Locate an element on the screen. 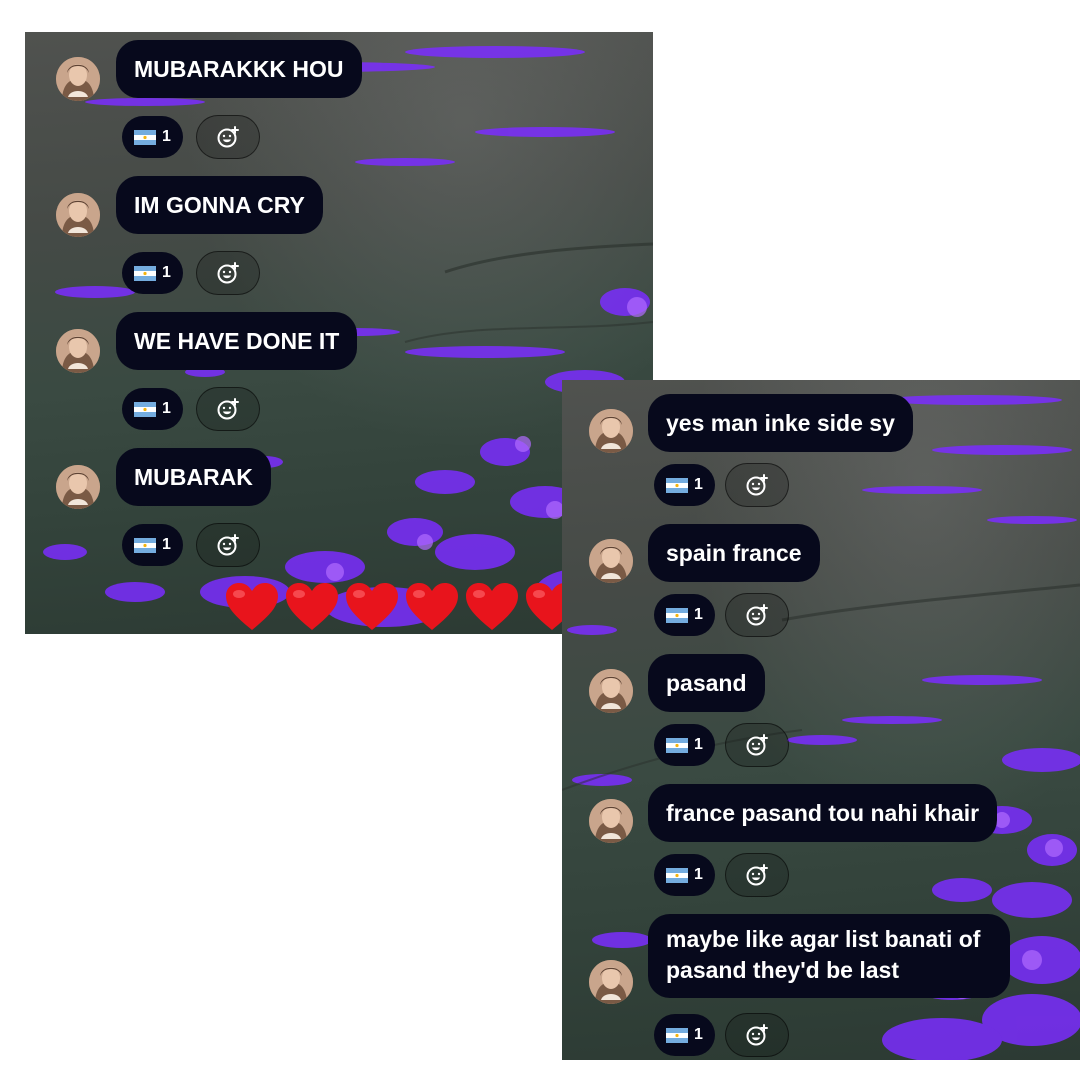 This screenshot has width=1080, height=1080. message-bubble: pasand is located at coordinates (706, 683).